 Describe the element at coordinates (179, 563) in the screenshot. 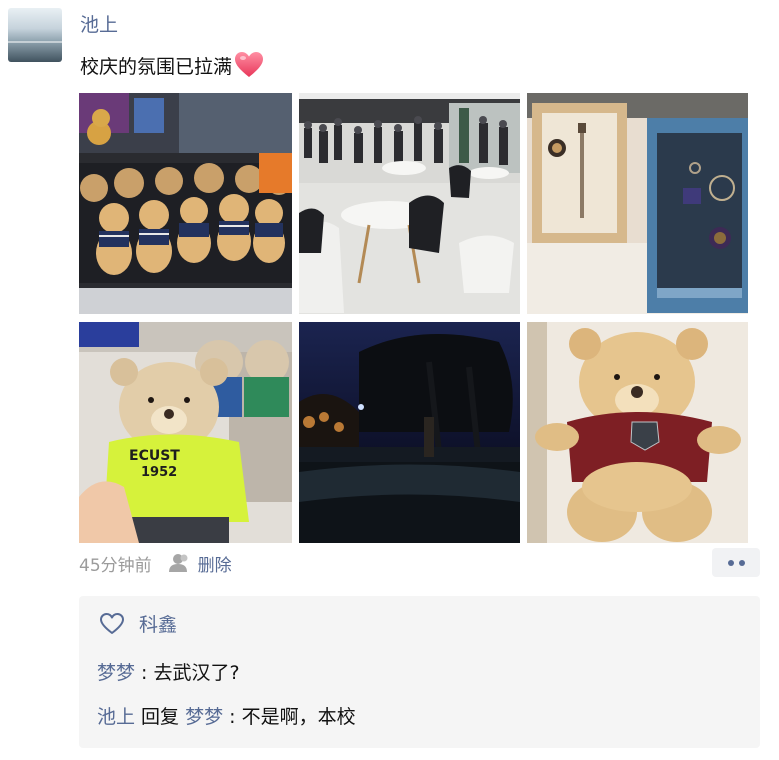

I see `person-icon` at that location.